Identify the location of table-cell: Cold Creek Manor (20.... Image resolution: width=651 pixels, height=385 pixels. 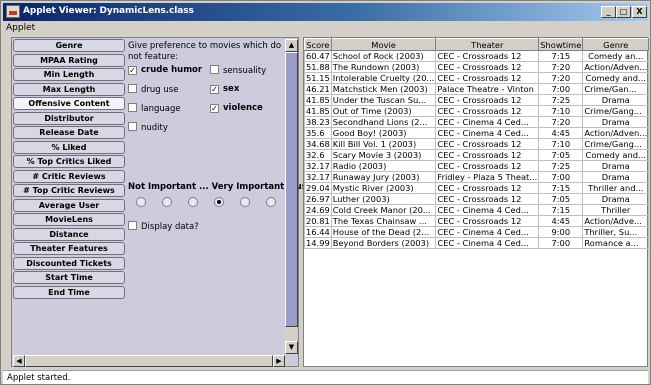
(383, 210).